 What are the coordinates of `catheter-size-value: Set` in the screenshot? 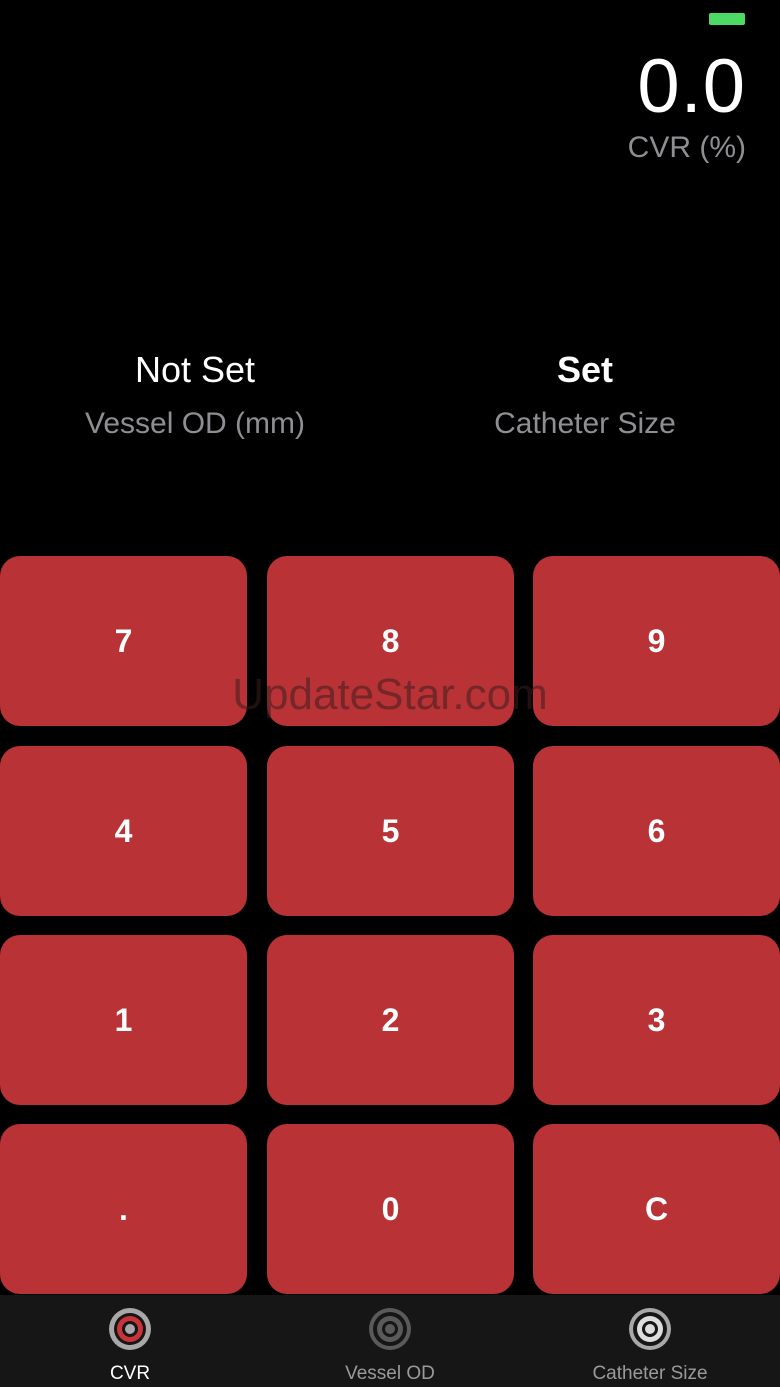 It's located at (585, 369).